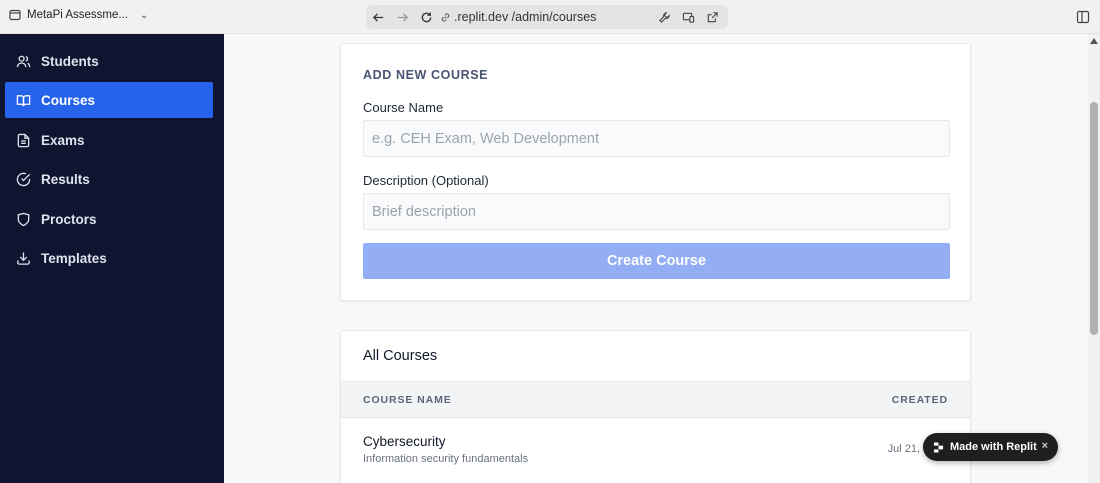  What do you see at coordinates (1045, 446) in the screenshot?
I see `close-icon: ×` at bounding box center [1045, 446].